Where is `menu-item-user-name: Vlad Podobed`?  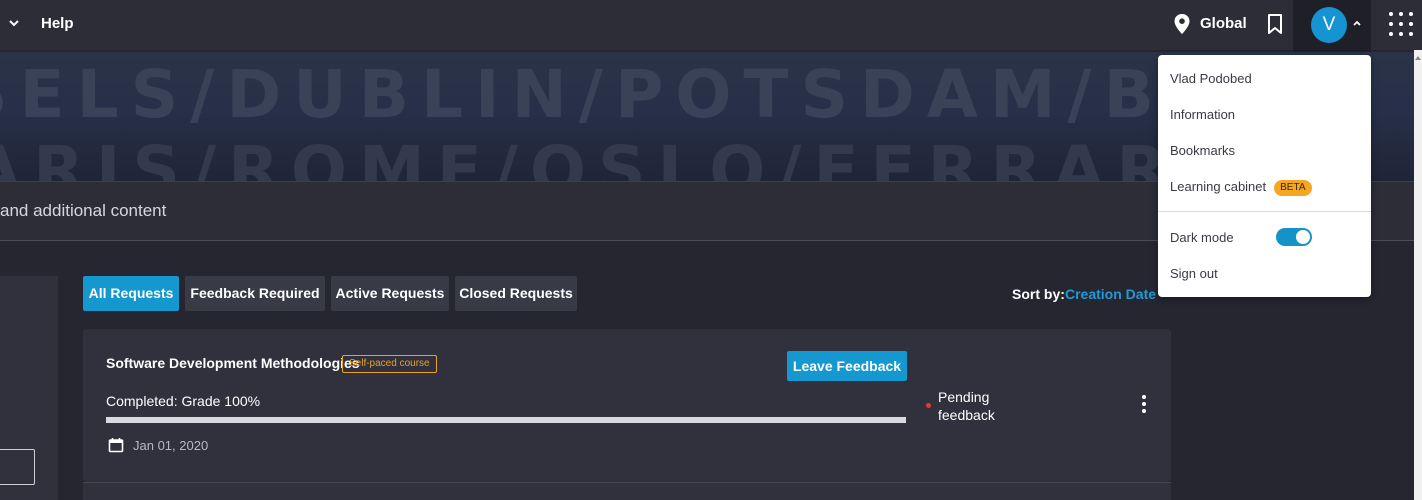
menu-item-user-name: Vlad Podobed is located at coordinates (1211, 78).